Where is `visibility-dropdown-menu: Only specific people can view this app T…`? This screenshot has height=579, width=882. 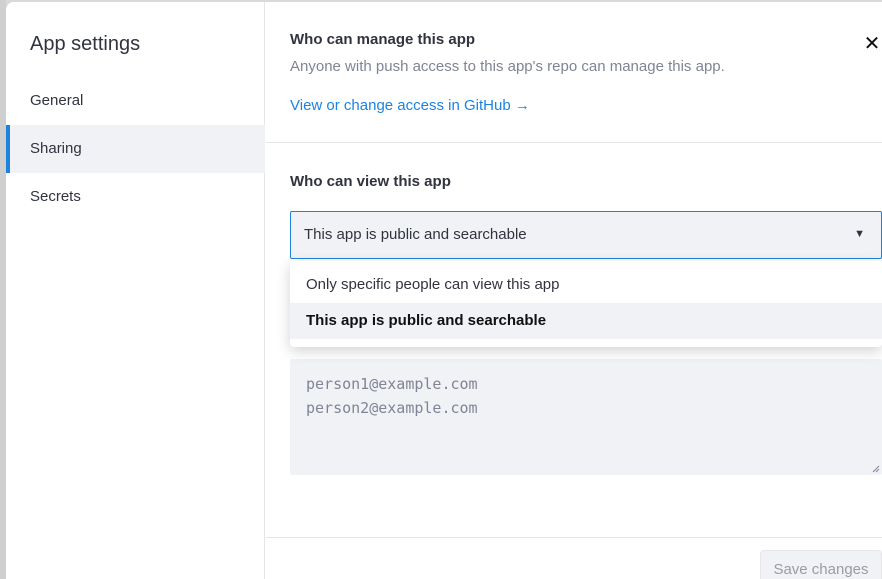
visibility-dropdown-menu: Only specific people can view this app T… is located at coordinates (586, 304).